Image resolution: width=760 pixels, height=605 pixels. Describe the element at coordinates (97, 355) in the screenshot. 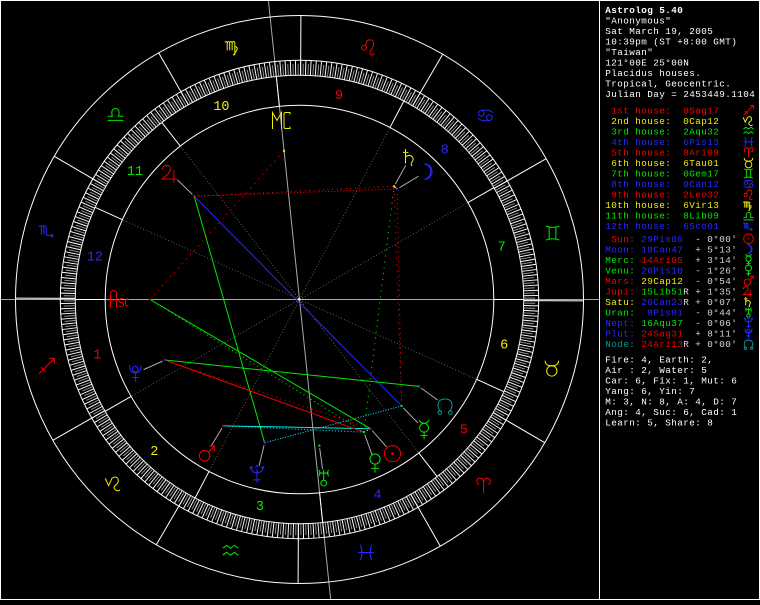

I see `svg-text: 1` at that location.